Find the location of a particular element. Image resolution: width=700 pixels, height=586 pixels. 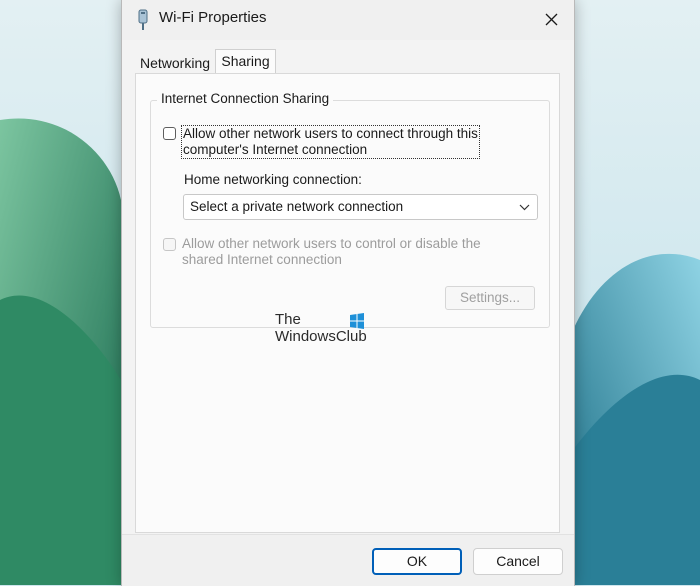

allow-connect-checkbox is located at coordinates (169, 133).